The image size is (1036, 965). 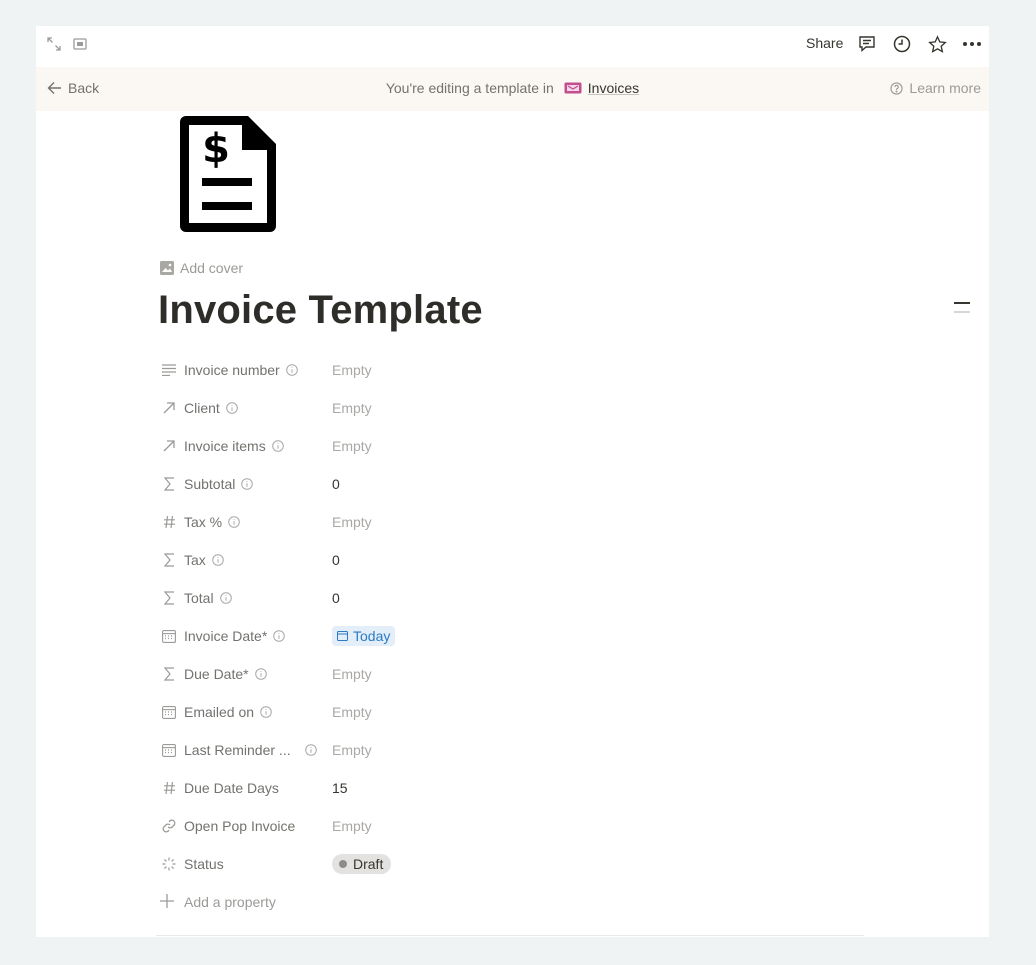 What do you see at coordinates (962, 303) in the screenshot?
I see `toc-line-active` at bounding box center [962, 303].